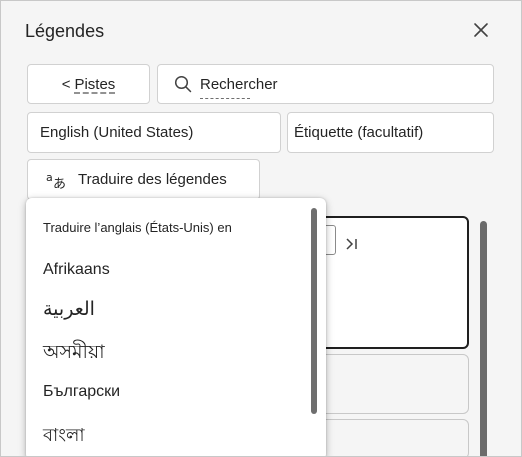 This screenshot has width=522, height=457. I want to click on translate-icon: a あ, so click(57, 180).